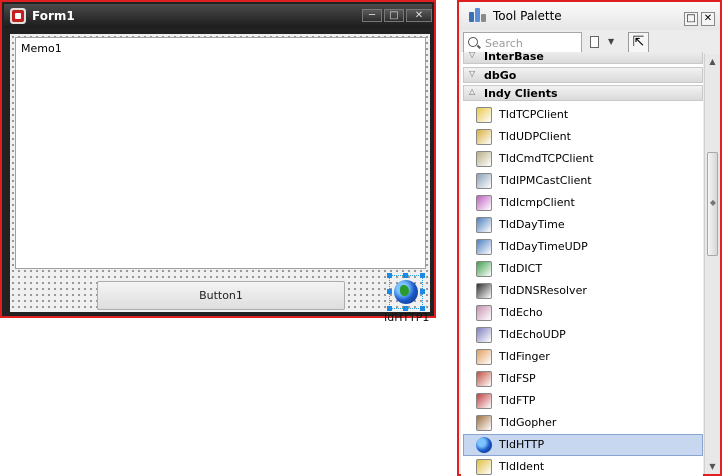  I want to click on scroll-down-arrow-icon: ▼, so click(712, 466).